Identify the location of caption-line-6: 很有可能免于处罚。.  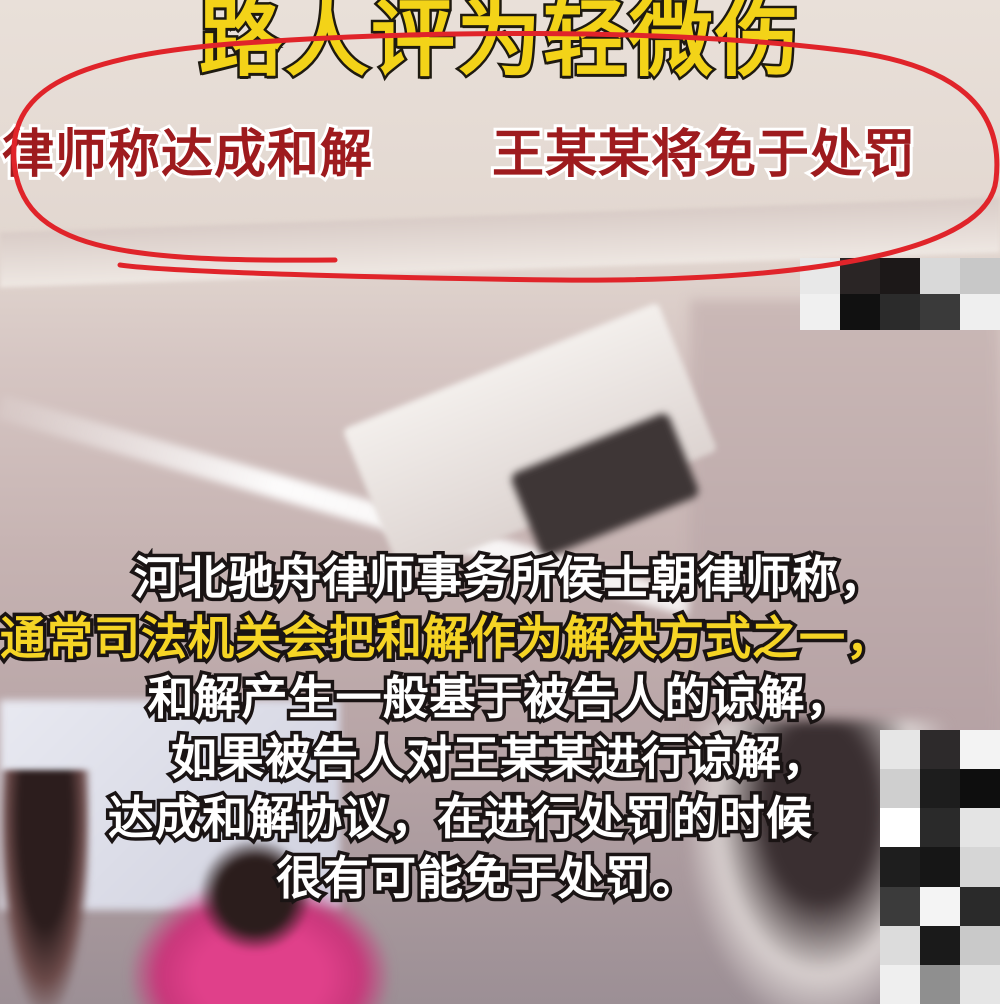
(487, 878).